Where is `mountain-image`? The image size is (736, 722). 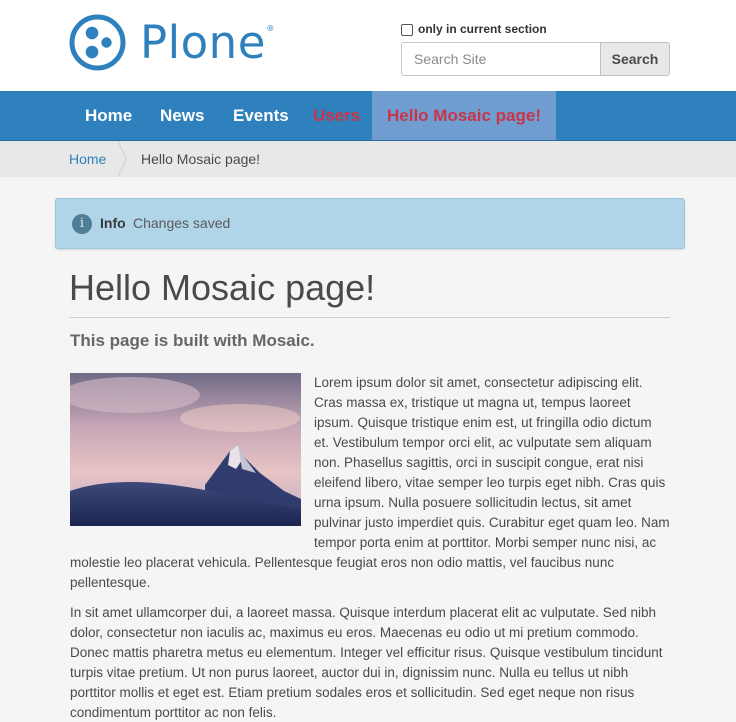 mountain-image is located at coordinates (185, 449).